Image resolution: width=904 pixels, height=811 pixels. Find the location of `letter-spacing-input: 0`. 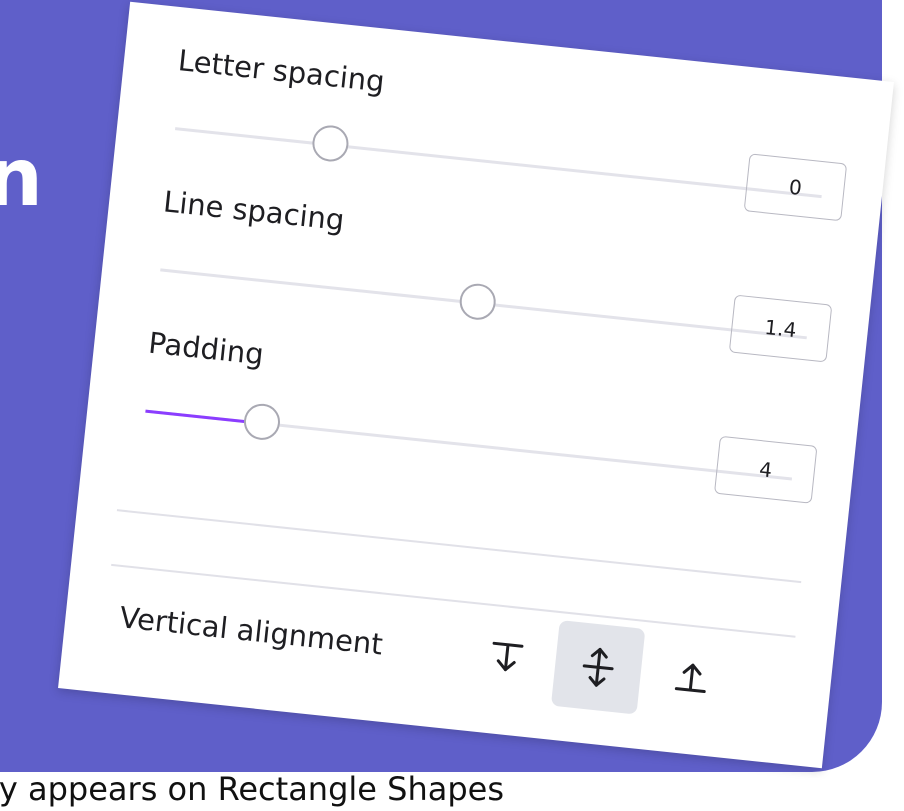

letter-spacing-input: 0 is located at coordinates (795, 187).